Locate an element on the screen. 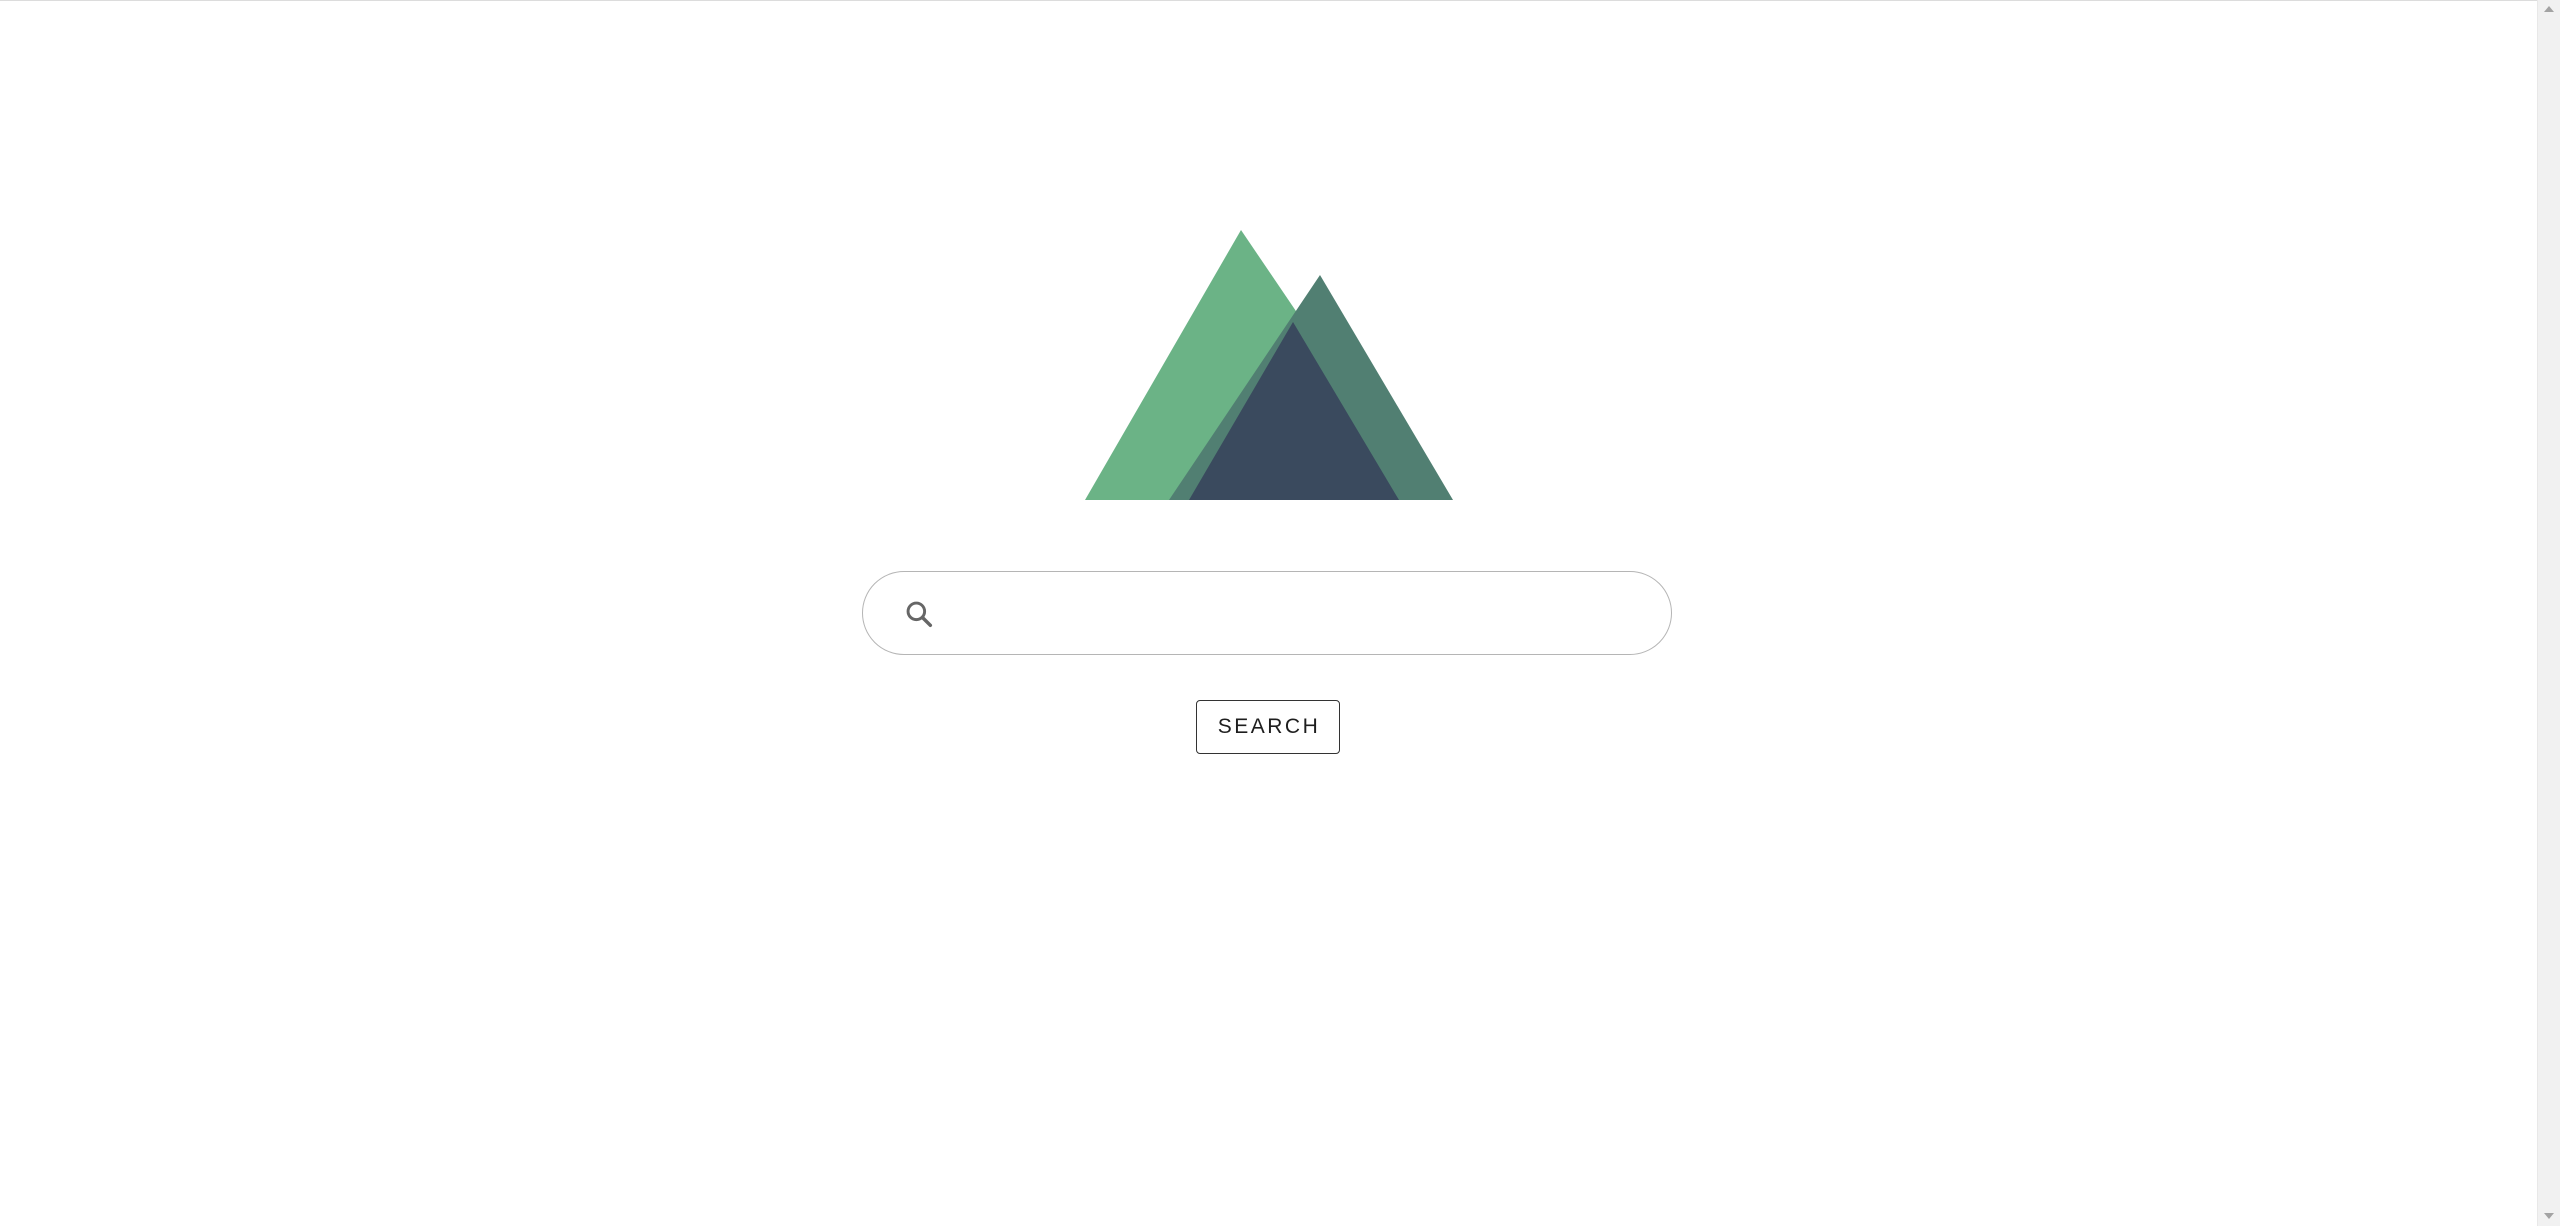 The height and width of the screenshot is (1226, 2560). search-box is located at coordinates (1267, 613).